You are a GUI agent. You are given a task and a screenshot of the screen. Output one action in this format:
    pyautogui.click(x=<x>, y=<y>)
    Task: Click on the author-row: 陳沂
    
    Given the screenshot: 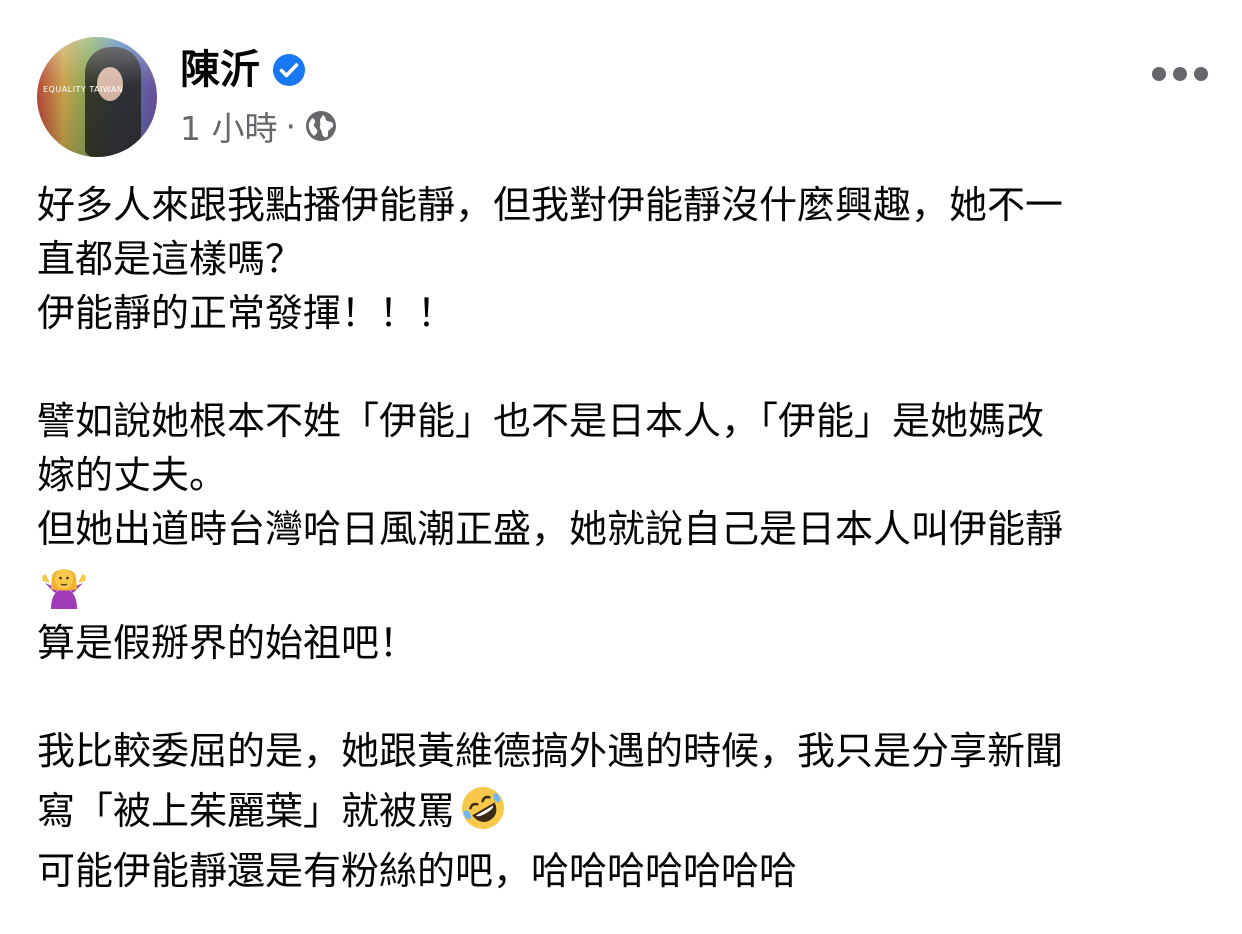 What is the action you would take?
    pyautogui.click(x=243, y=70)
    